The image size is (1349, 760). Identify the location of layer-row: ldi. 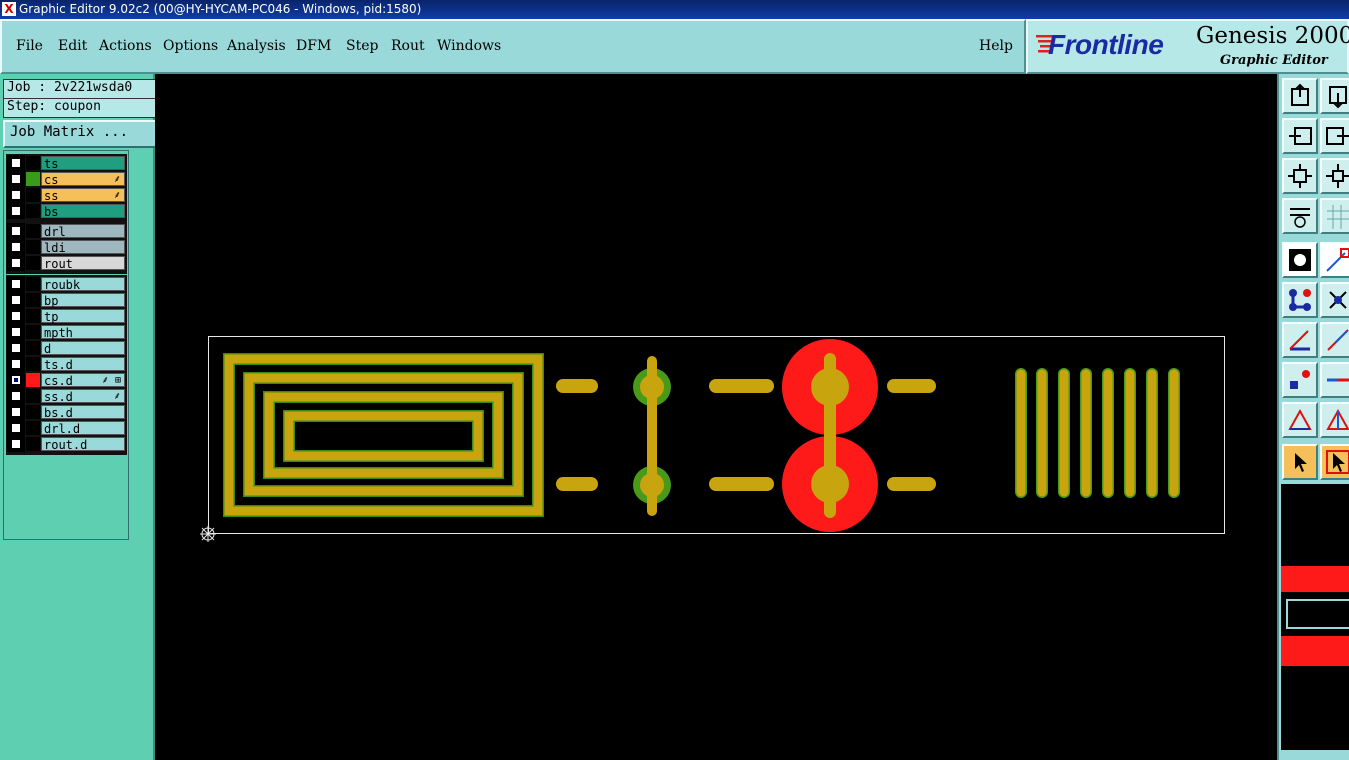
(66, 247).